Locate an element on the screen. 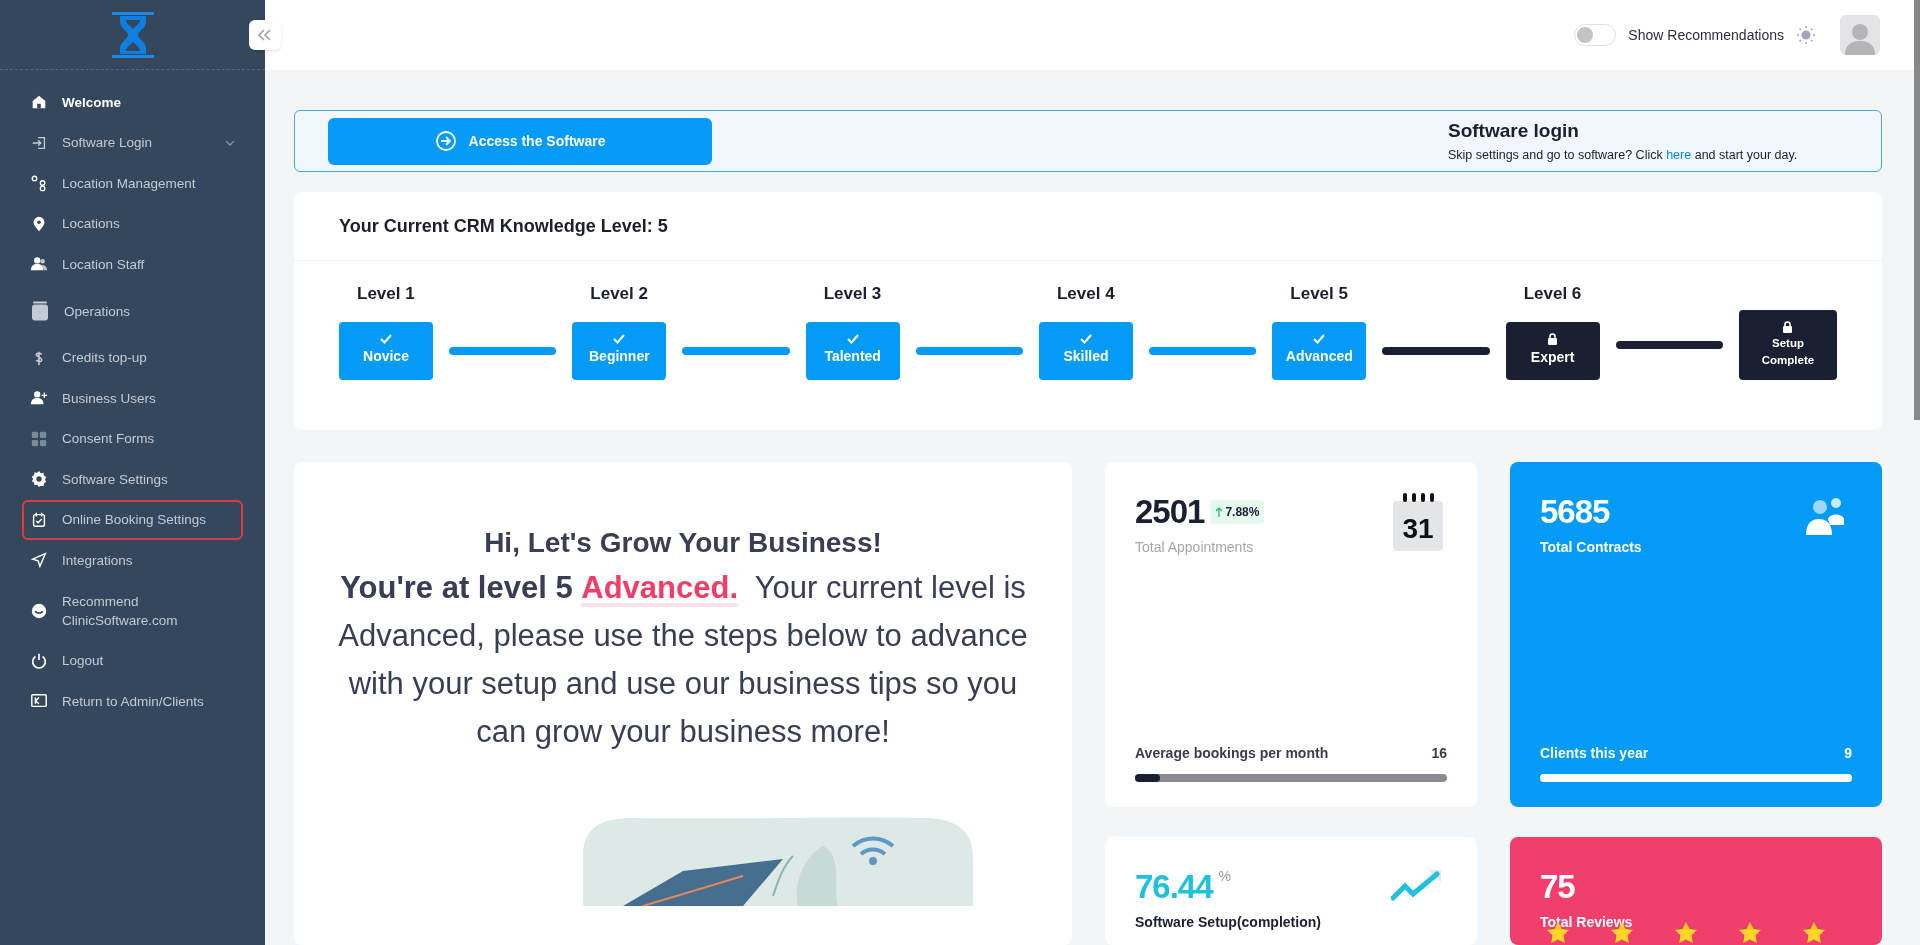  double-chevron-left-icon is located at coordinates (265, 35).